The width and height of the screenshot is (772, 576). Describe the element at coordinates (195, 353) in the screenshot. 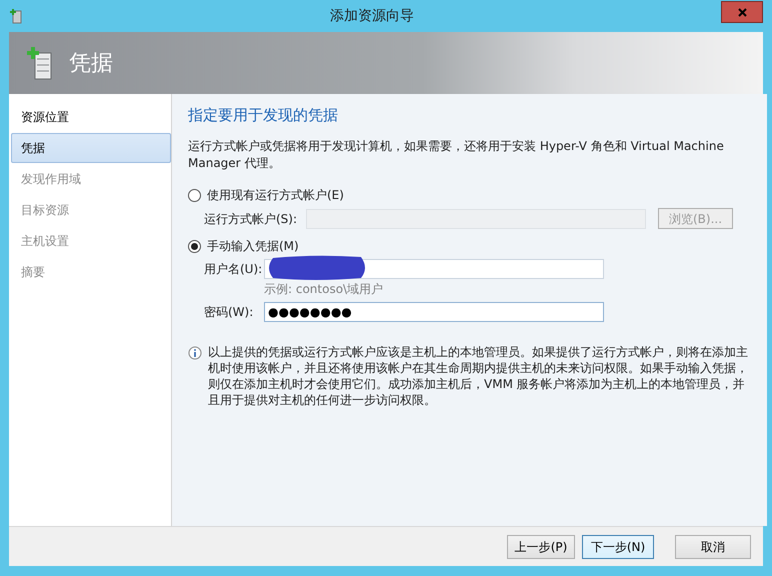

I see `info-icon` at that location.